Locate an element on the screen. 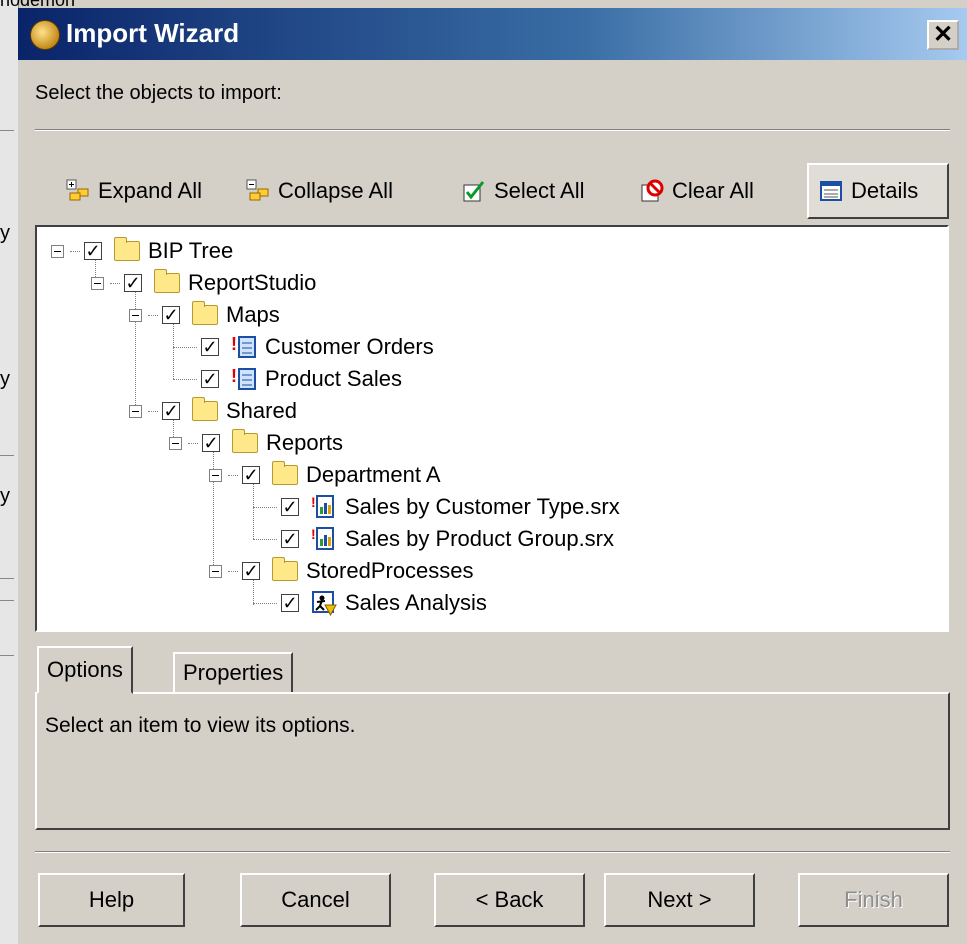 Image resolution: width=967 pixels, height=944 pixels. help-button: Help is located at coordinates (111, 900).